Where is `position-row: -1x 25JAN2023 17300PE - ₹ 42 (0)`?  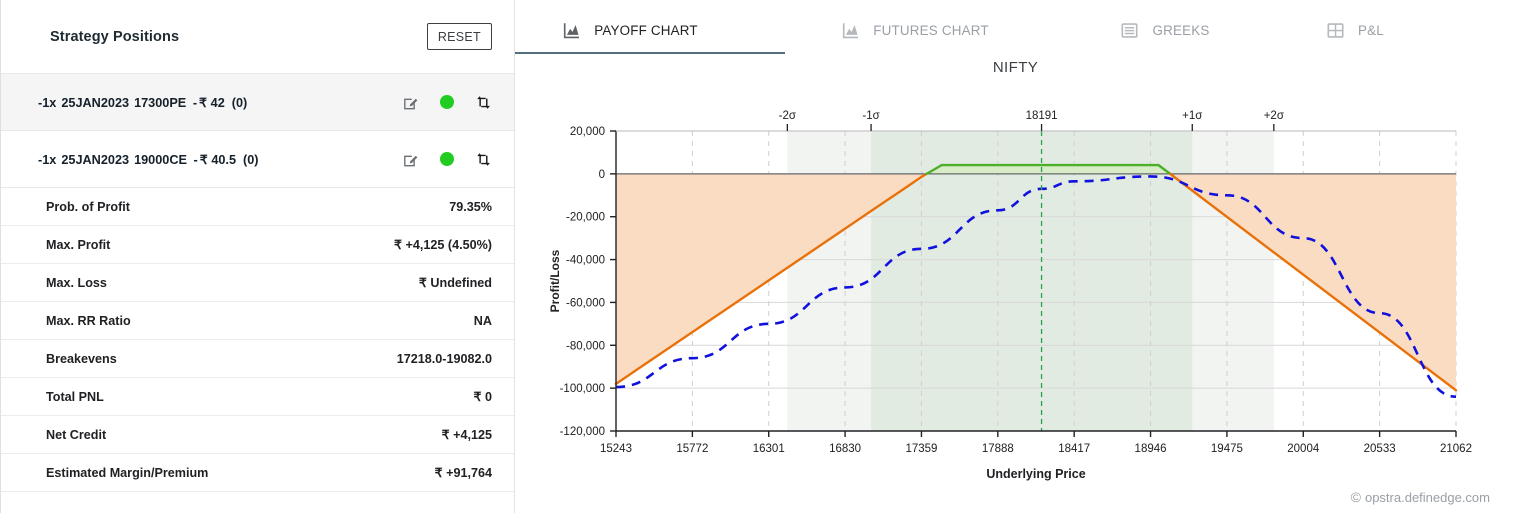
position-row: -1x 25JAN2023 17300PE - ₹ 42 (0) is located at coordinates (257, 102).